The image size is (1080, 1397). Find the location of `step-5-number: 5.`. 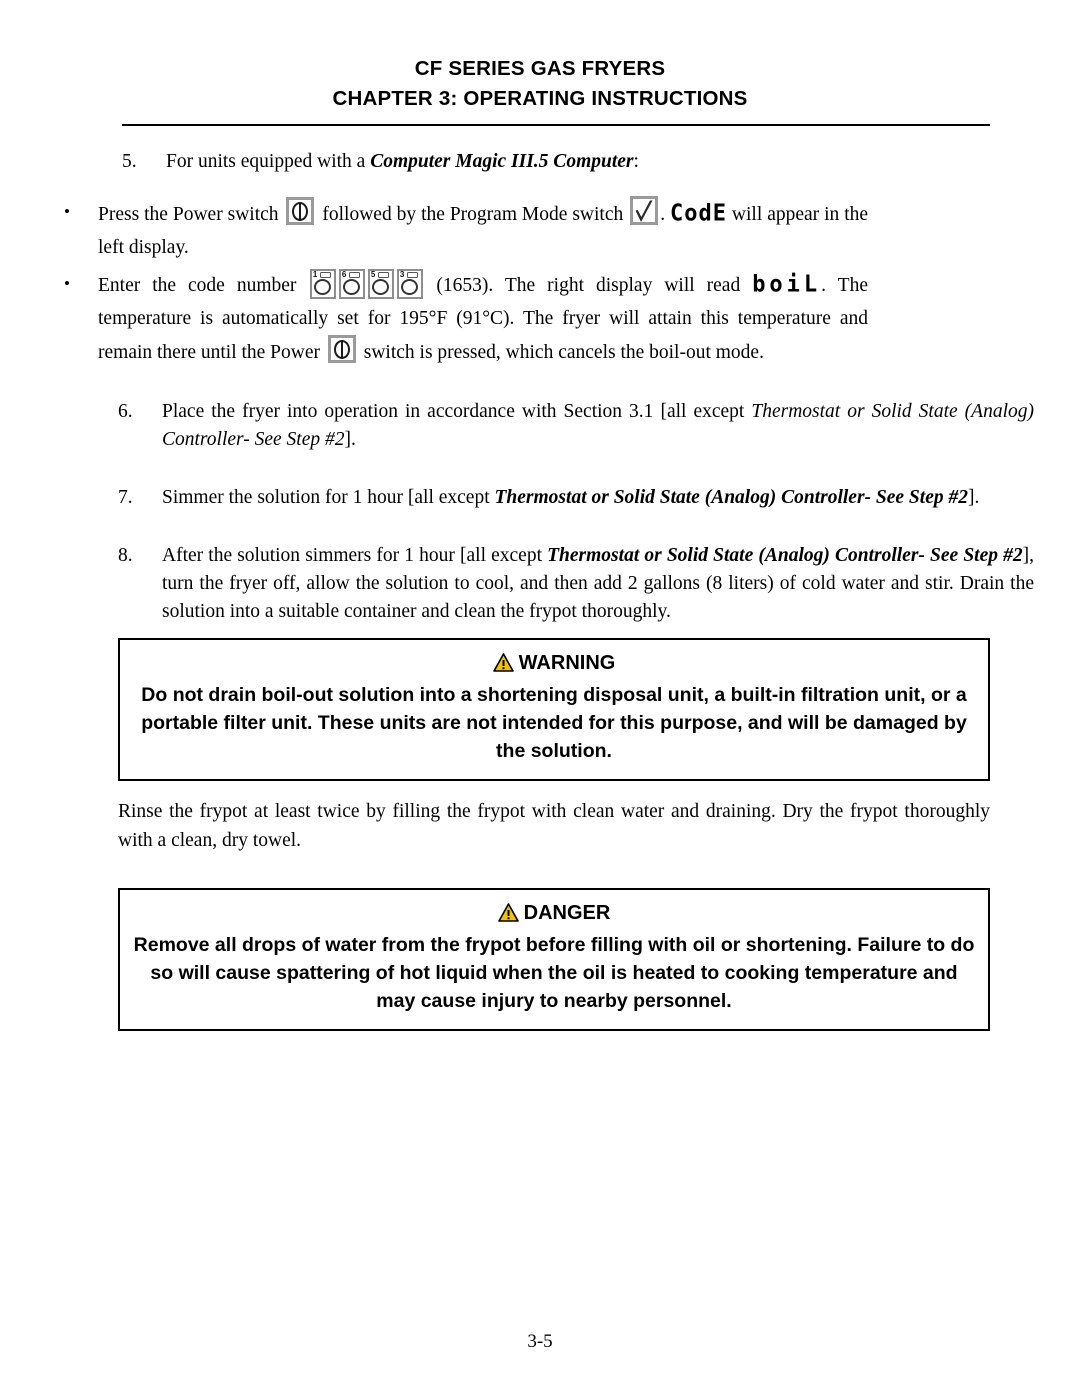

step-5-number: 5. is located at coordinates (129, 161).